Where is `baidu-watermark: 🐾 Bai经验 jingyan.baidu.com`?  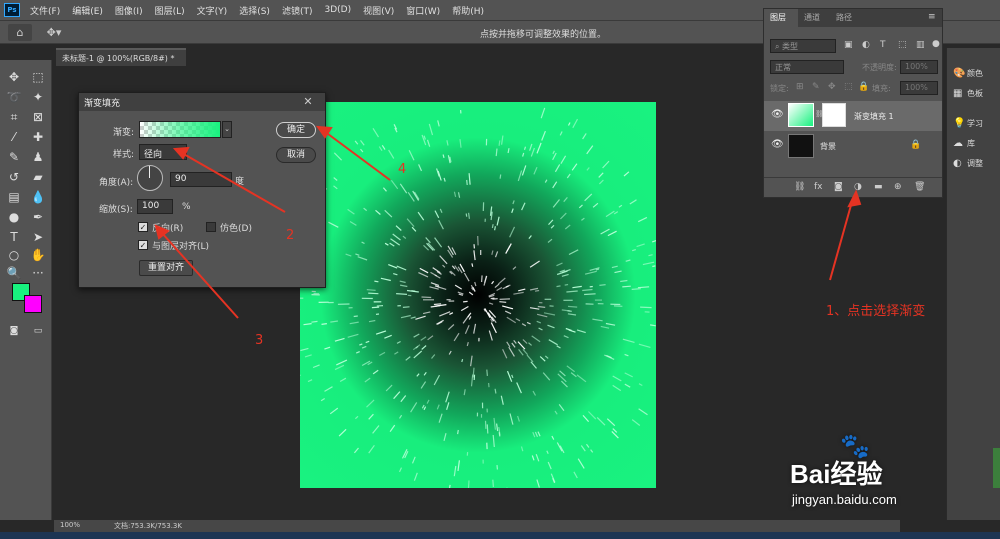 baidu-watermark: 🐾 Bai经验 jingyan.baidu.com is located at coordinates (870, 477).